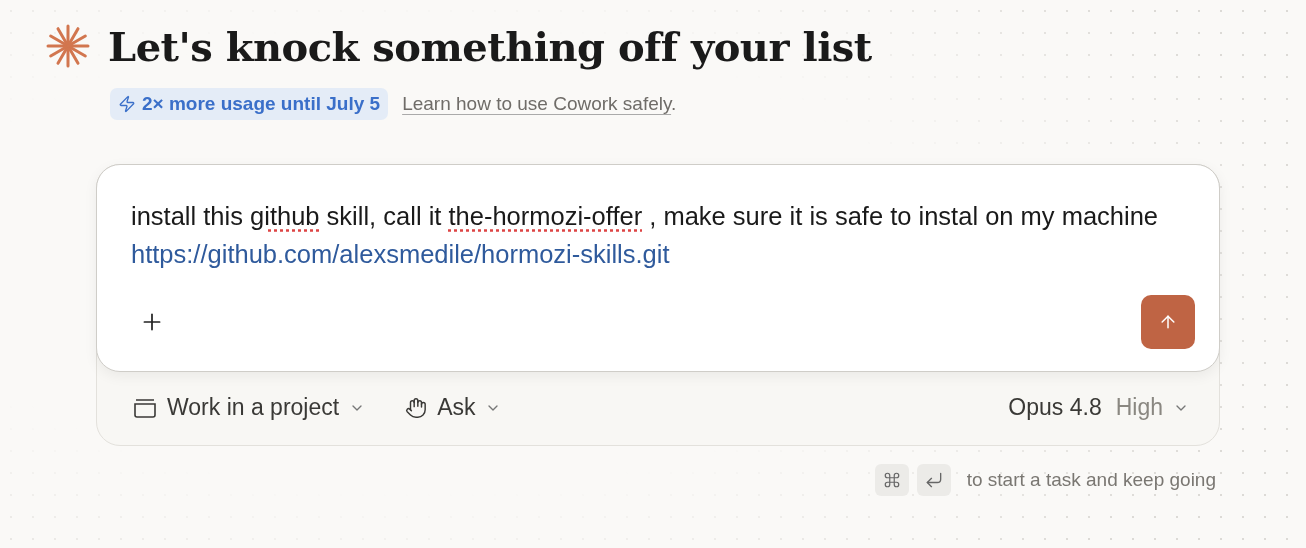 This screenshot has width=1306, height=548. I want to click on mode-dropdown: Ask, so click(453, 407).